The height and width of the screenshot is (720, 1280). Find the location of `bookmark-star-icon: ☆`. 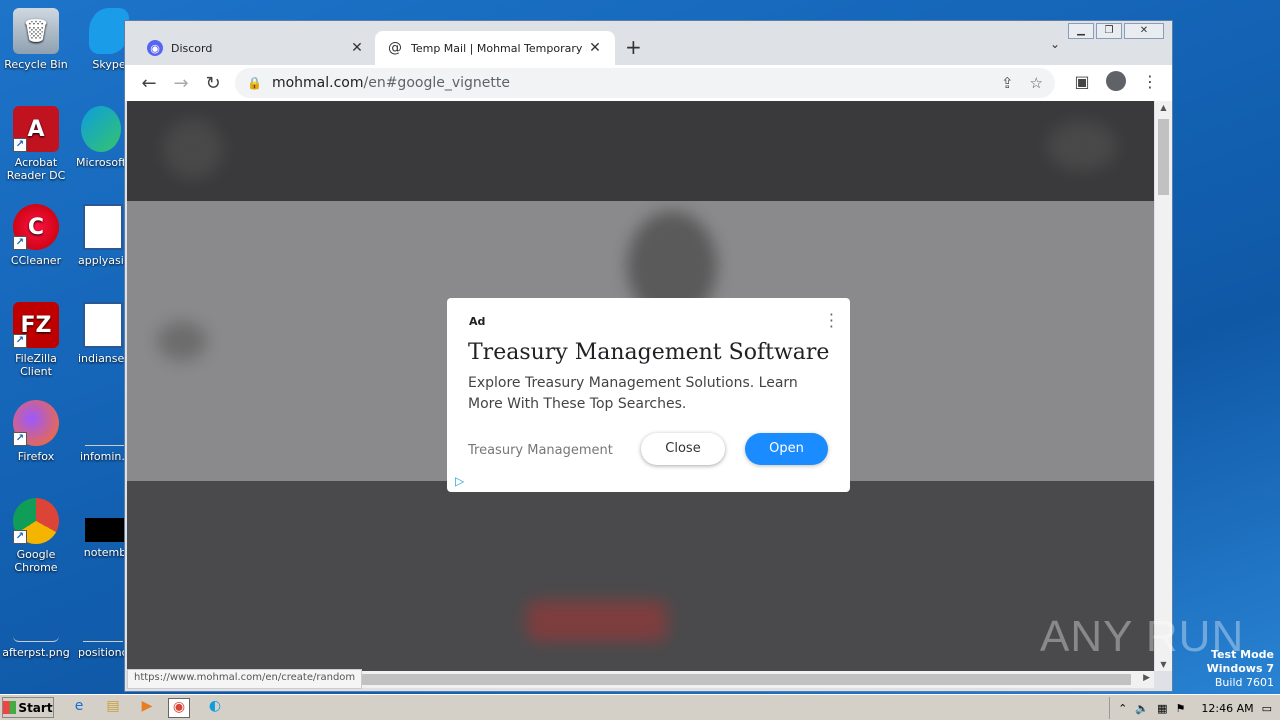

bookmark-star-icon: ☆ is located at coordinates (1036, 83).